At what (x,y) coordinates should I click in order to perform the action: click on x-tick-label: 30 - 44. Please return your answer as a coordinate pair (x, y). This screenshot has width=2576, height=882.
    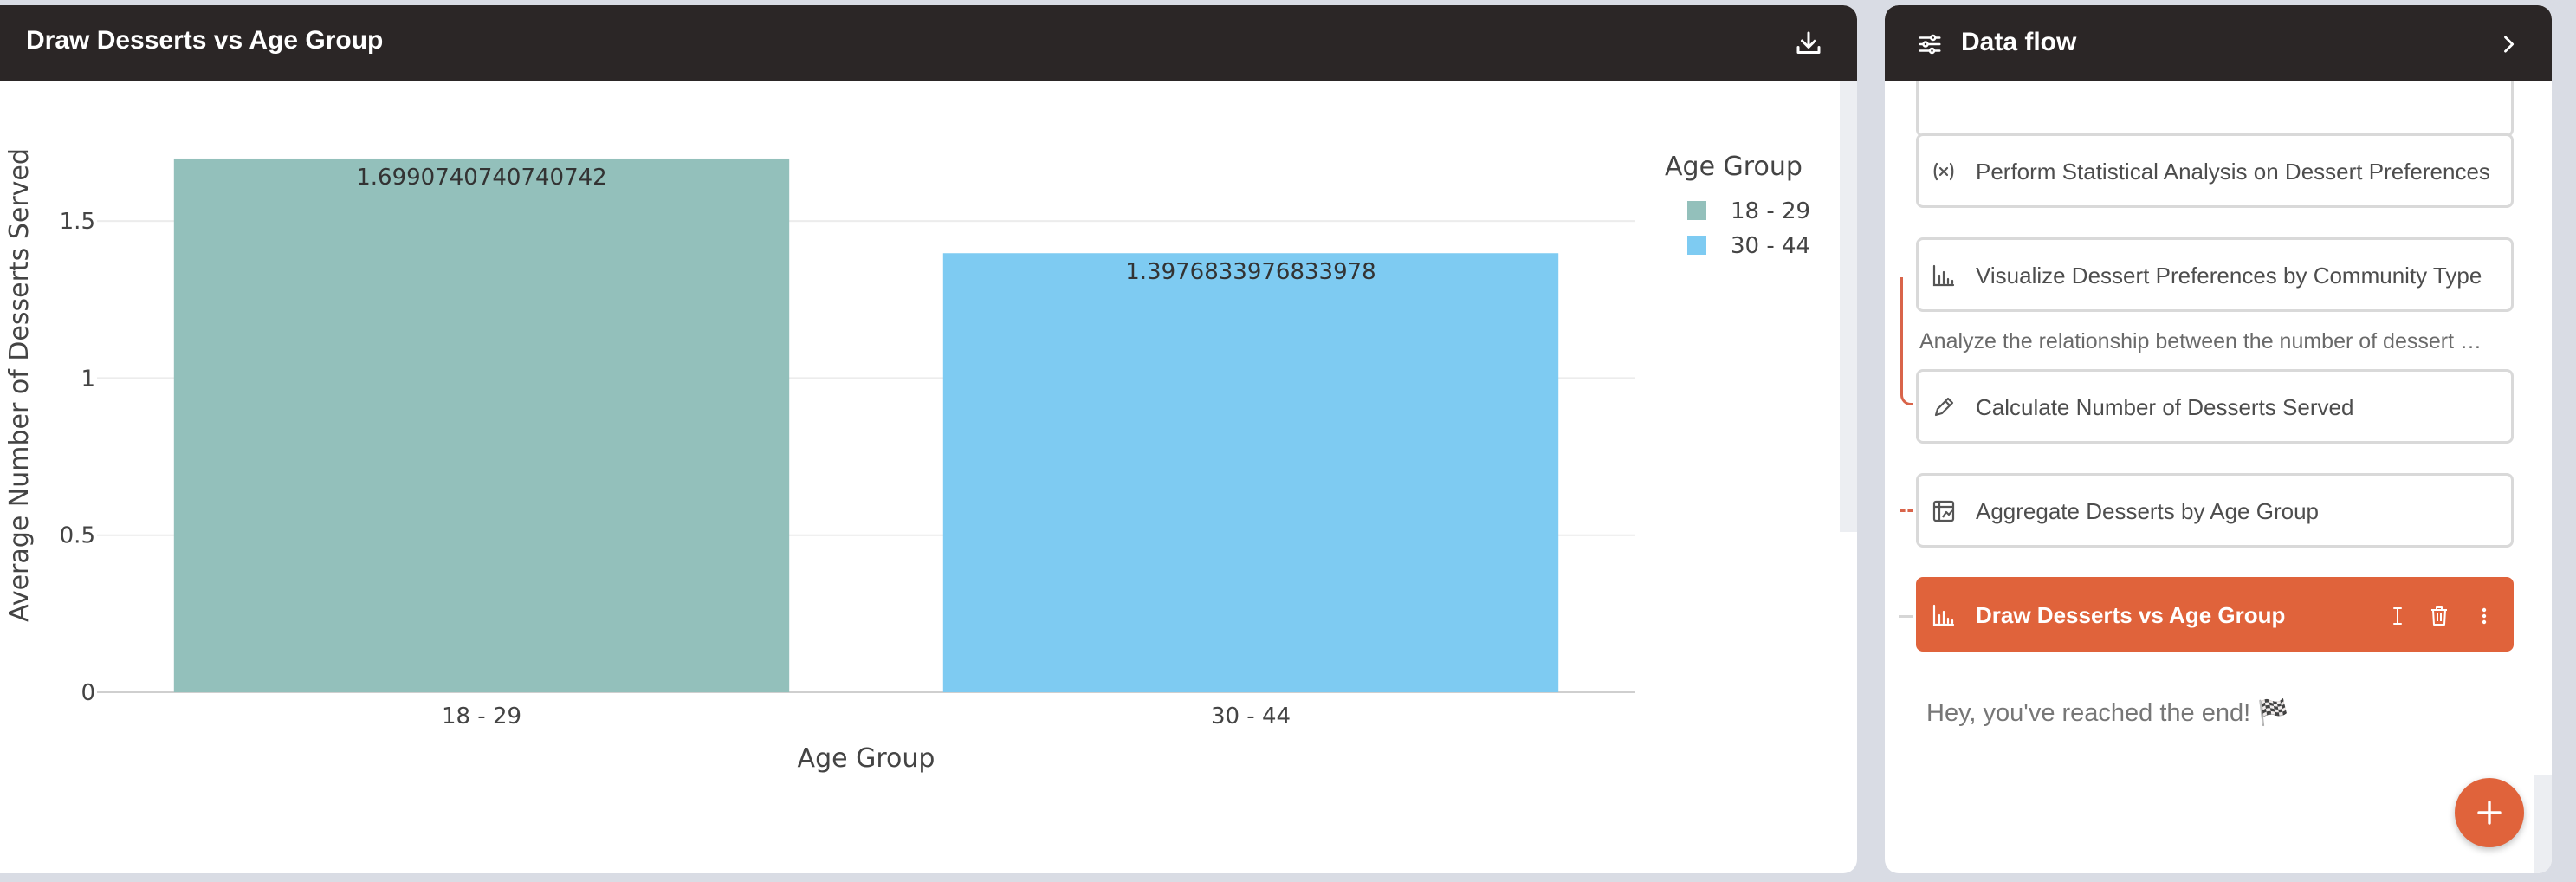
    Looking at the image, I should click on (1251, 717).